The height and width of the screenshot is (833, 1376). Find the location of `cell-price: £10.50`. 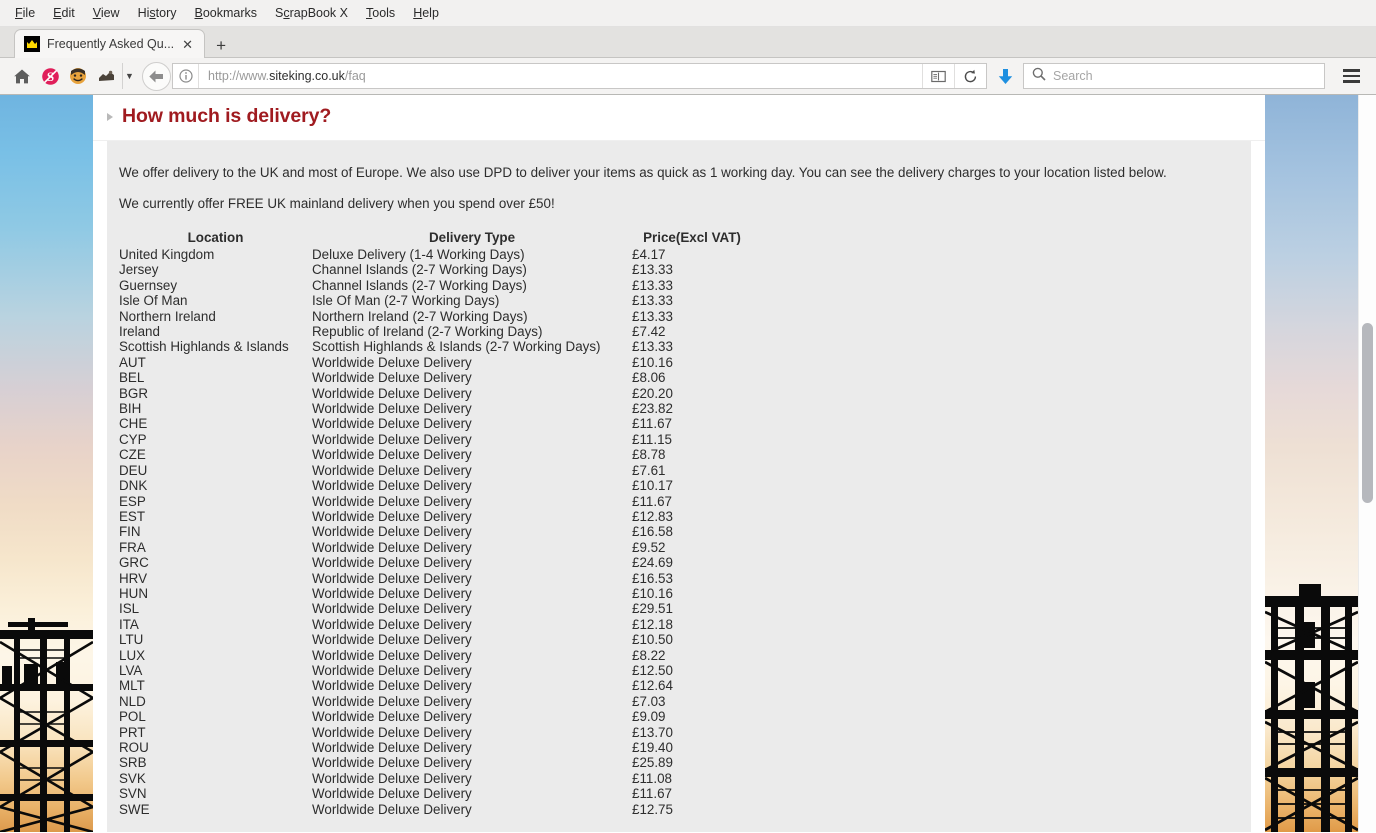

cell-price: £10.50 is located at coordinates (652, 640).